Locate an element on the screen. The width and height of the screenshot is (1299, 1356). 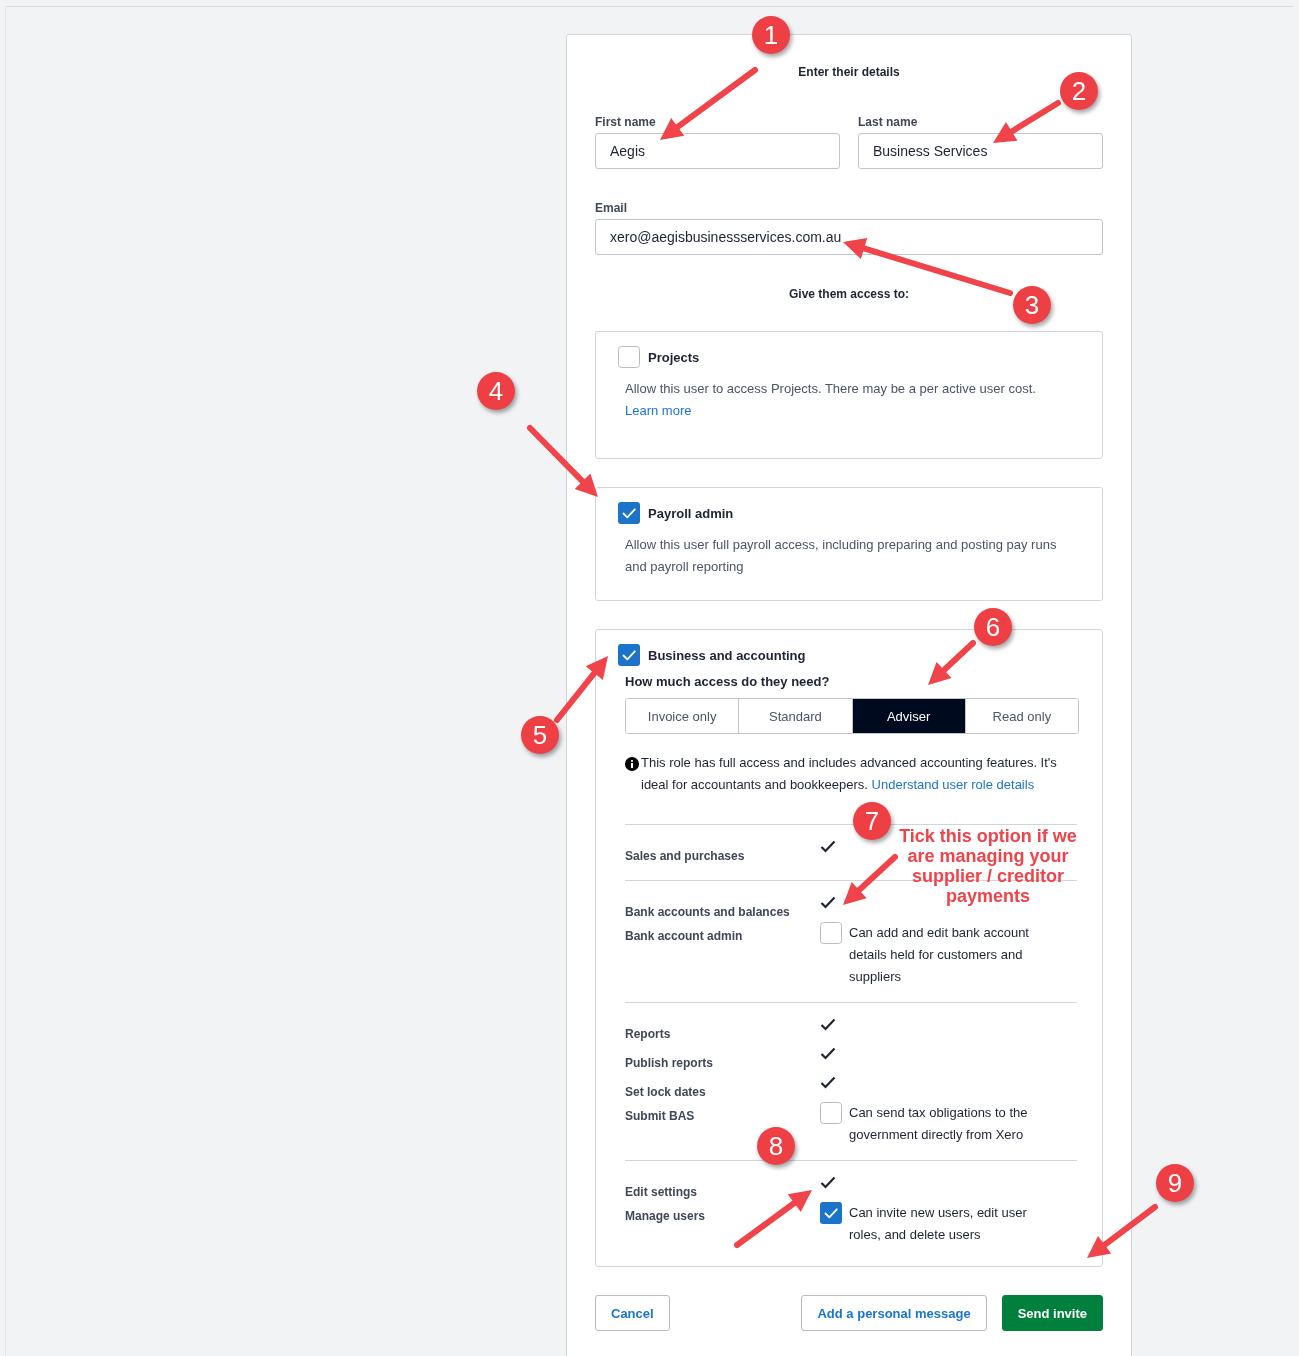
permission-description: Can add and edit bank account details held for customers and suppliers is located at coordinates (939, 955).